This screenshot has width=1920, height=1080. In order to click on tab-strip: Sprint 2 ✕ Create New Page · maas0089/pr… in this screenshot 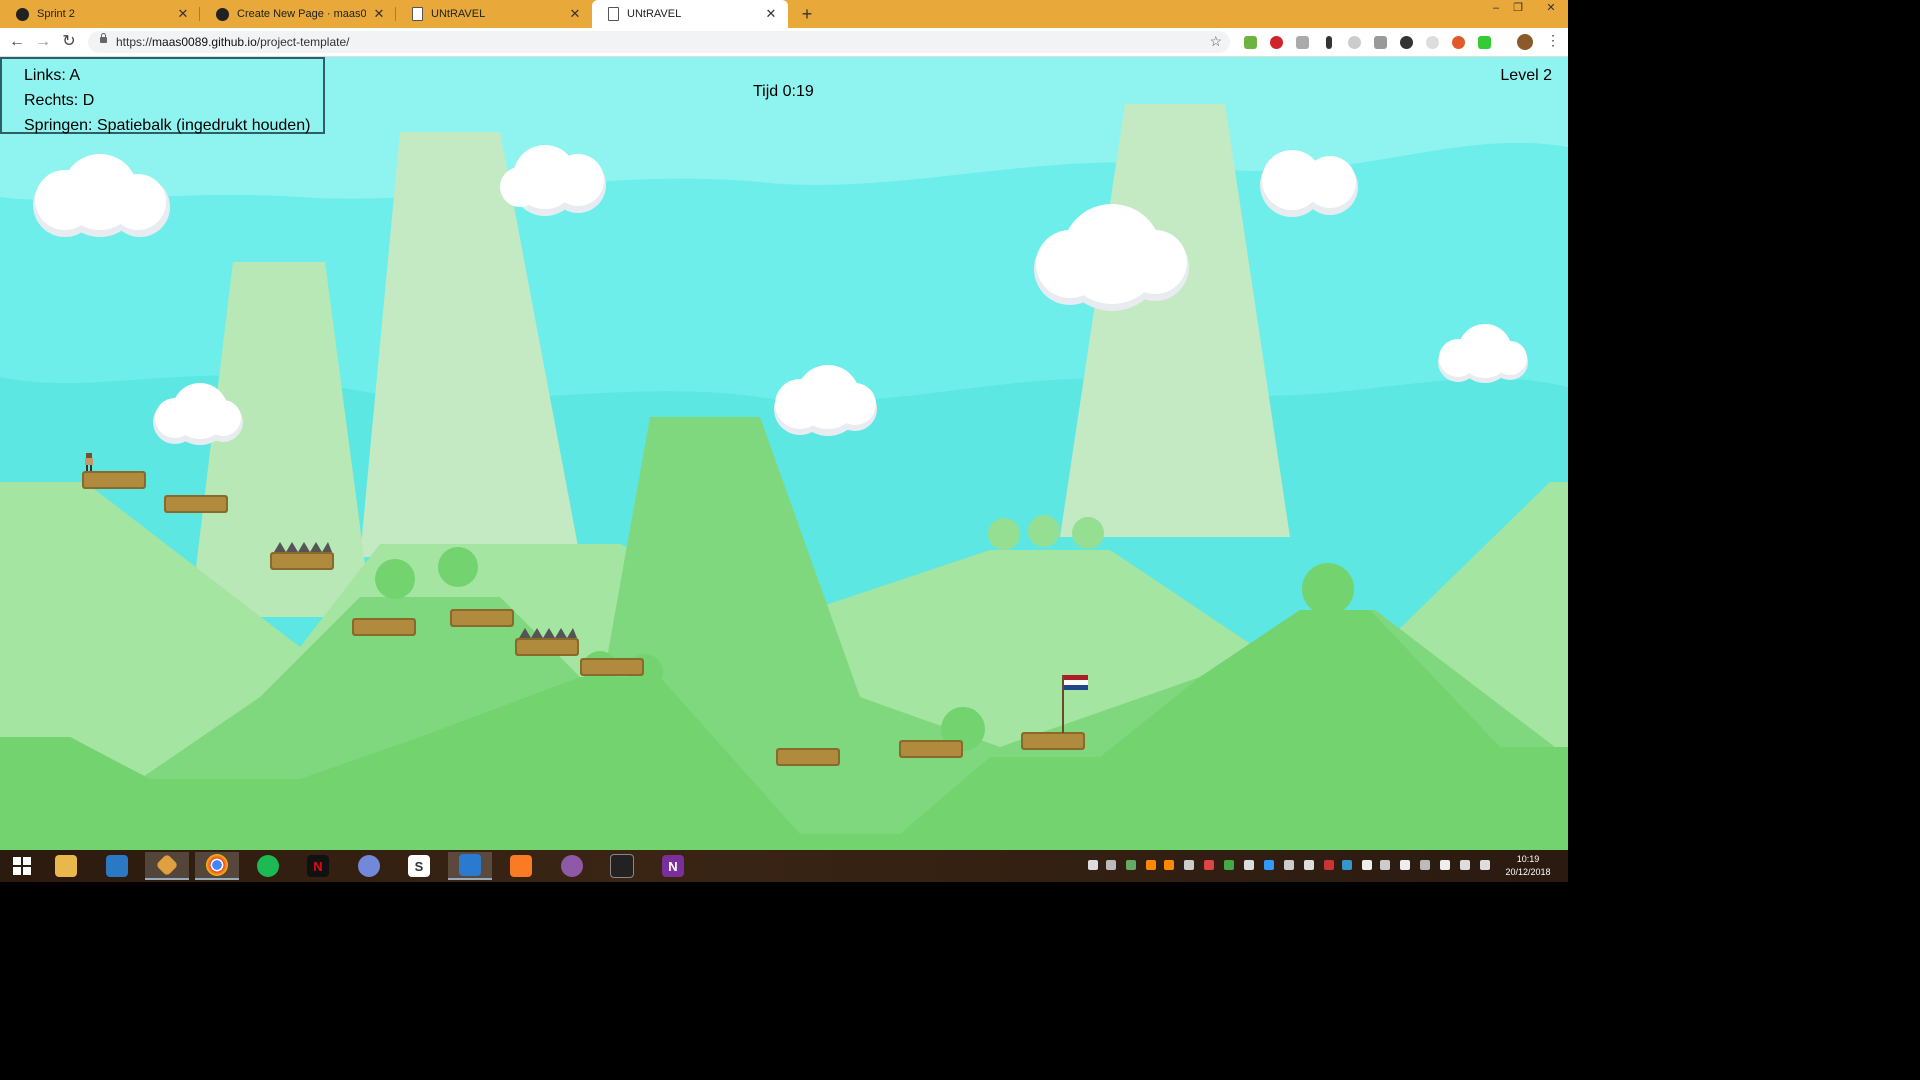, I will do `click(784, 14)`.